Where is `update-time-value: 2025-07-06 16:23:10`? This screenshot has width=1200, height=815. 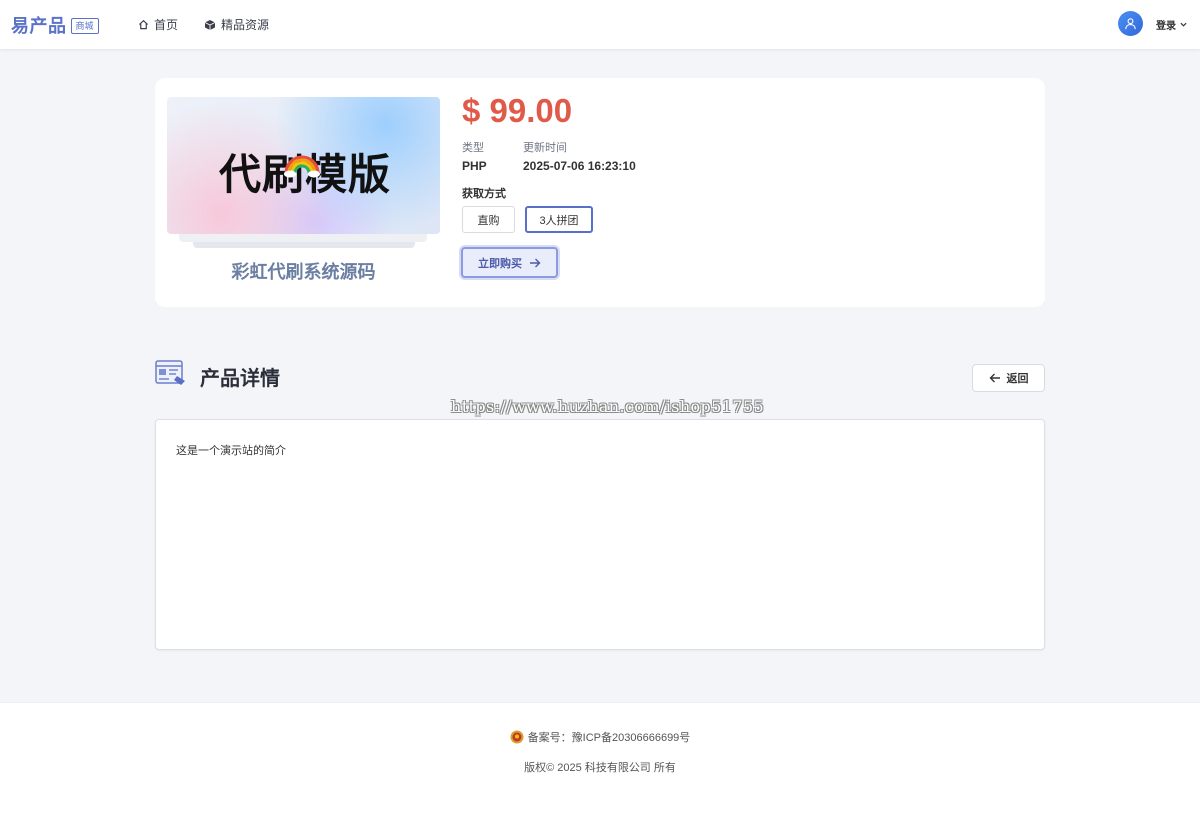
update-time-value: 2025-07-06 16:23:10 is located at coordinates (579, 166).